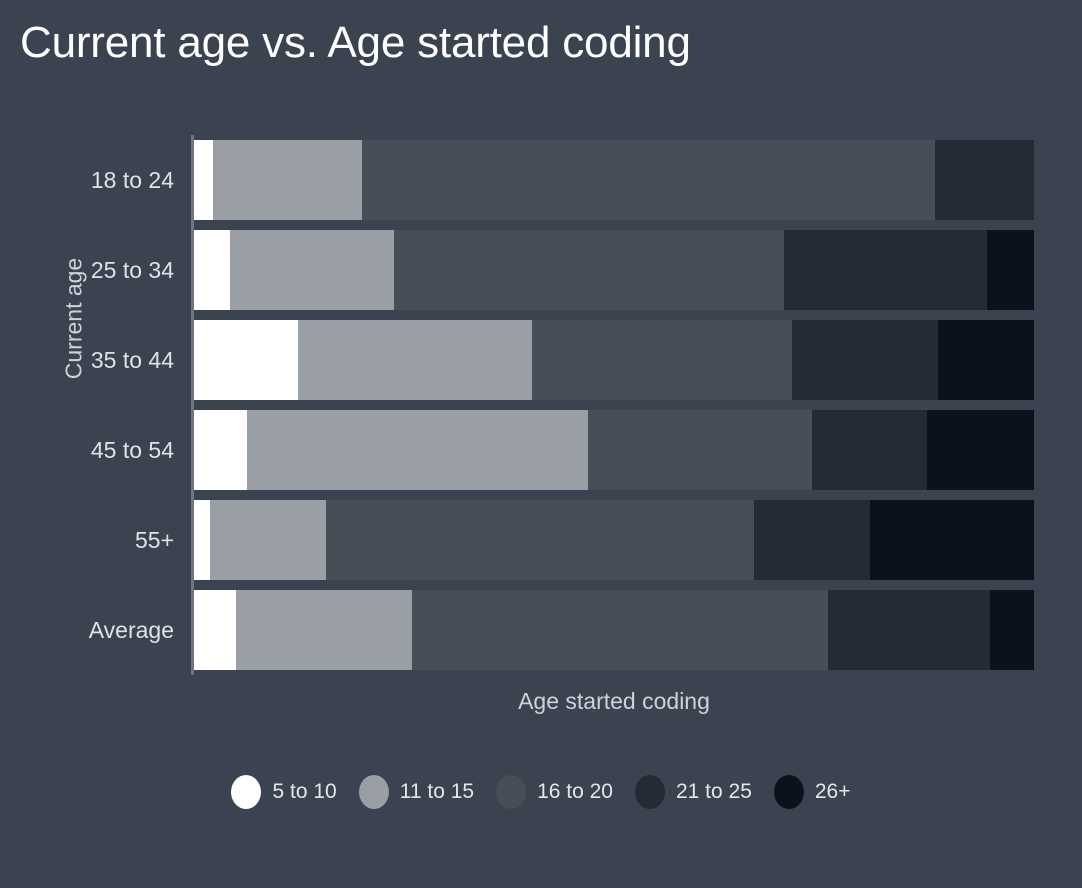 This screenshot has width=1082, height=888. I want to click on y-tick-label: Average, so click(131, 629).